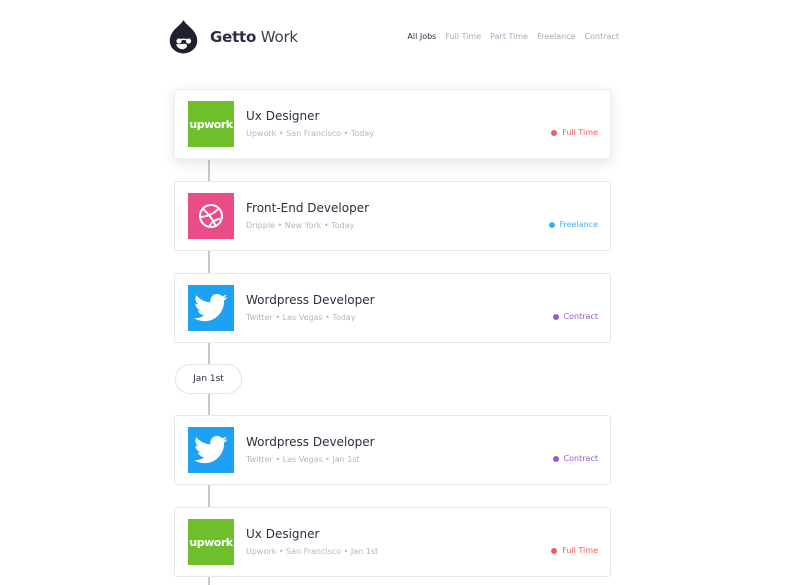 The image size is (787, 585). I want to click on brand-name: Getto Work, so click(254, 37).